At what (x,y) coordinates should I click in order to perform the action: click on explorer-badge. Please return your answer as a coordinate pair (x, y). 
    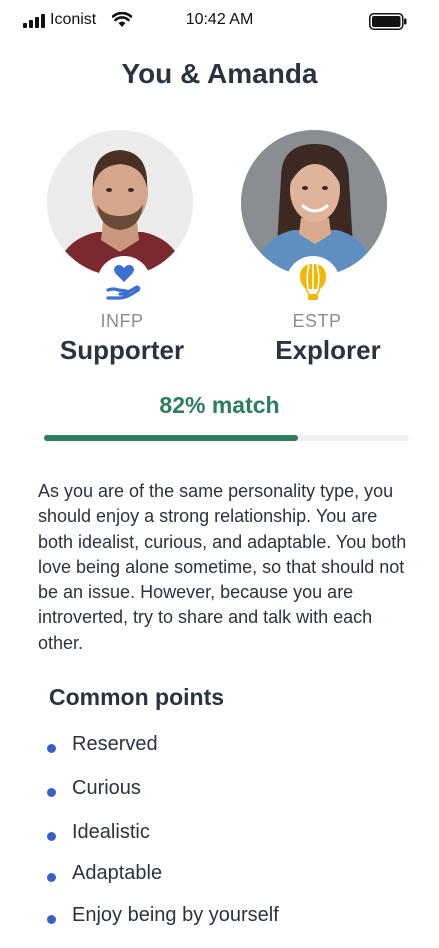
    Looking at the image, I should click on (313, 283).